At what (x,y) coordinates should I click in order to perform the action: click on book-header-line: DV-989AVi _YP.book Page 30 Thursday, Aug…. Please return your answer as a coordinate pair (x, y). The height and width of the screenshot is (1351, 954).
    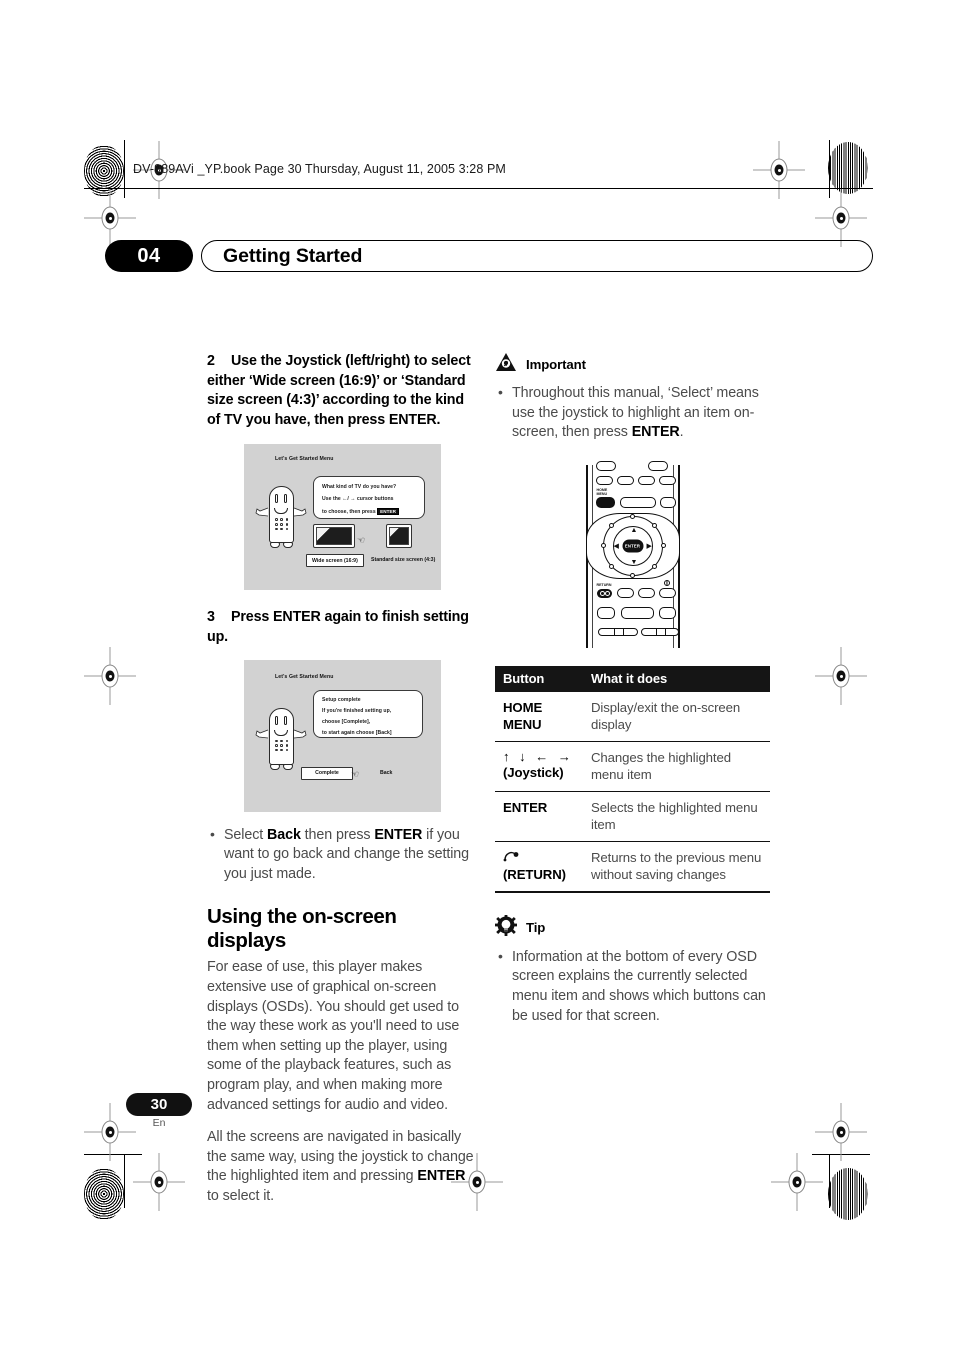
    Looking at the image, I should click on (319, 169).